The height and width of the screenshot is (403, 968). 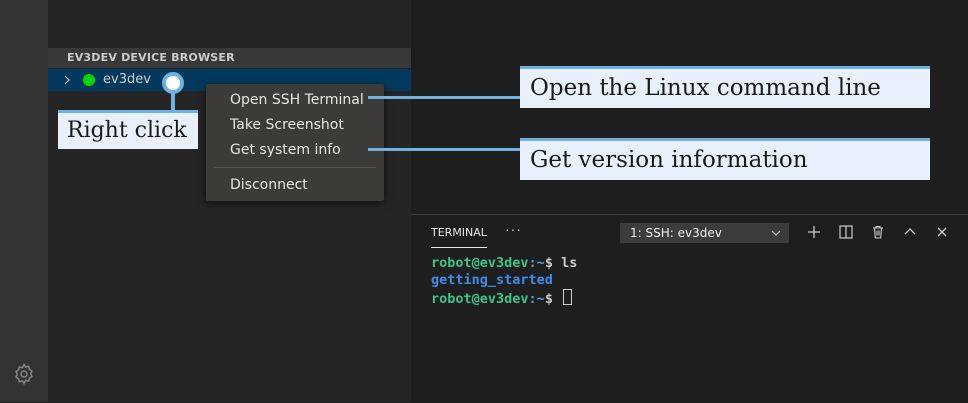 I want to click on callout-system-info: Get version information, so click(x=725, y=159).